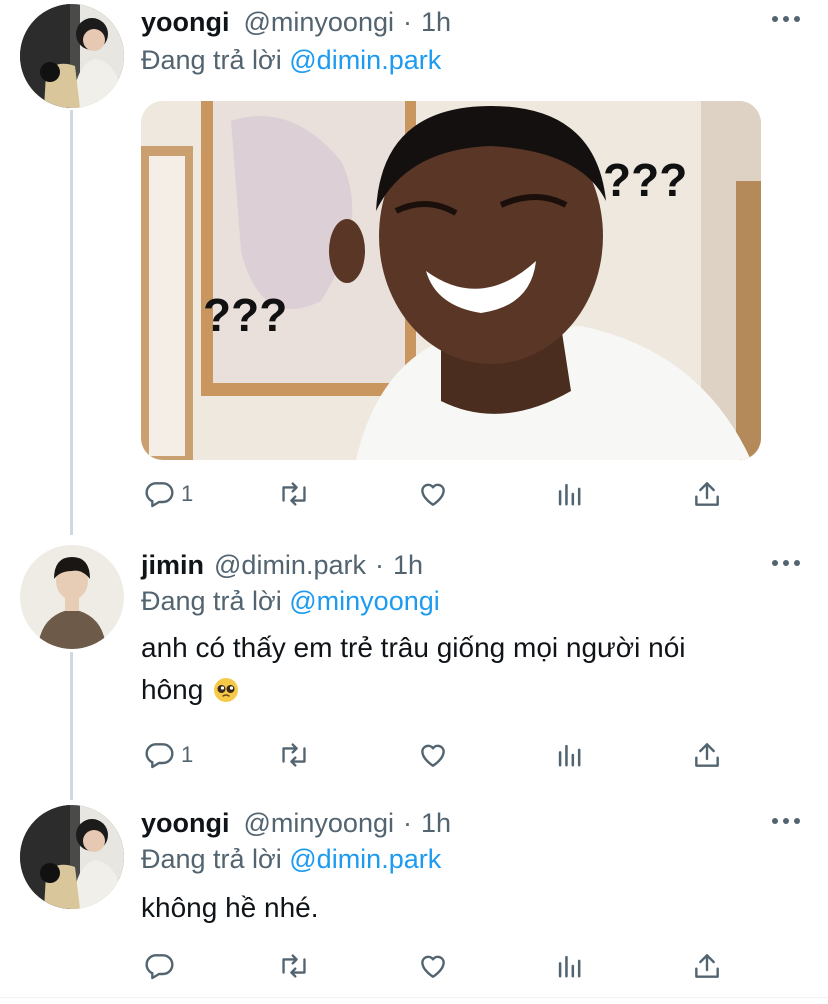 The image size is (828, 1004). What do you see at coordinates (414, 997) in the screenshot?
I see `divider` at bounding box center [414, 997].